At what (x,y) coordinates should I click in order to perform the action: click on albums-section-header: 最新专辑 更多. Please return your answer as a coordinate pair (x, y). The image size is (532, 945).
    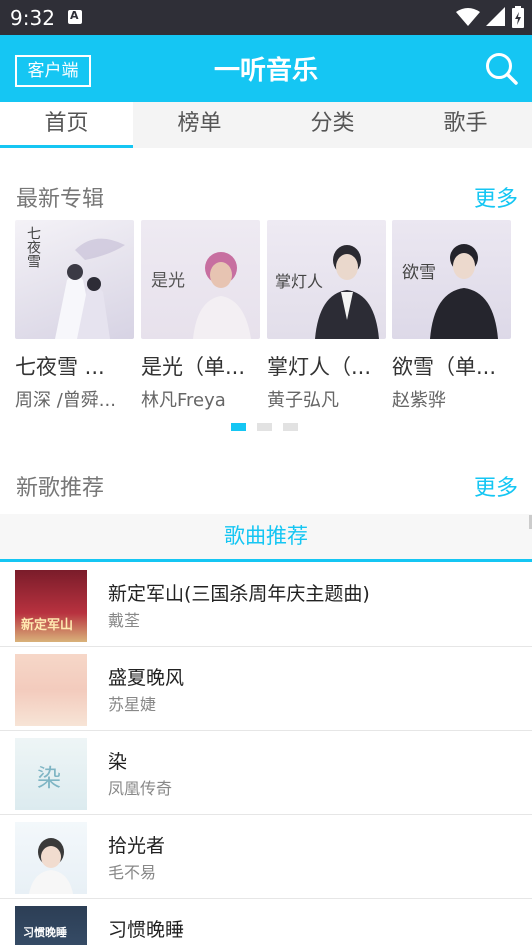
    Looking at the image, I should click on (266, 196).